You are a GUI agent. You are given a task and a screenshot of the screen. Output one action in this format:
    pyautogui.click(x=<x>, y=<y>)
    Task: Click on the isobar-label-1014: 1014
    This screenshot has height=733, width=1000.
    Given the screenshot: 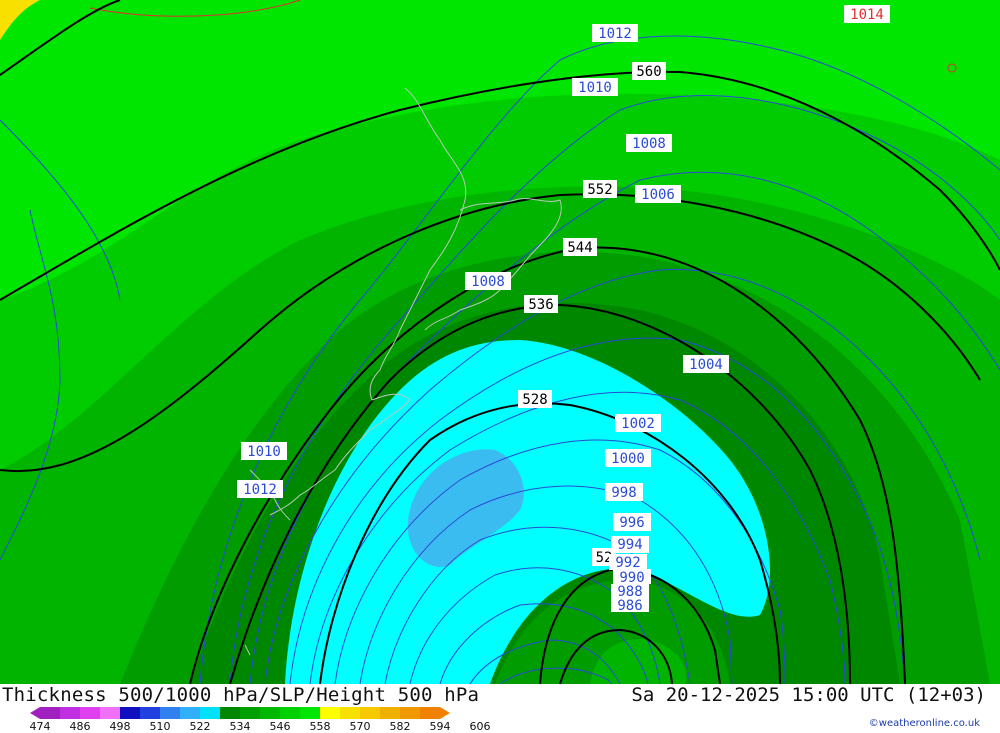 What is the action you would take?
    pyautogui.click(x=867, y=15)
    